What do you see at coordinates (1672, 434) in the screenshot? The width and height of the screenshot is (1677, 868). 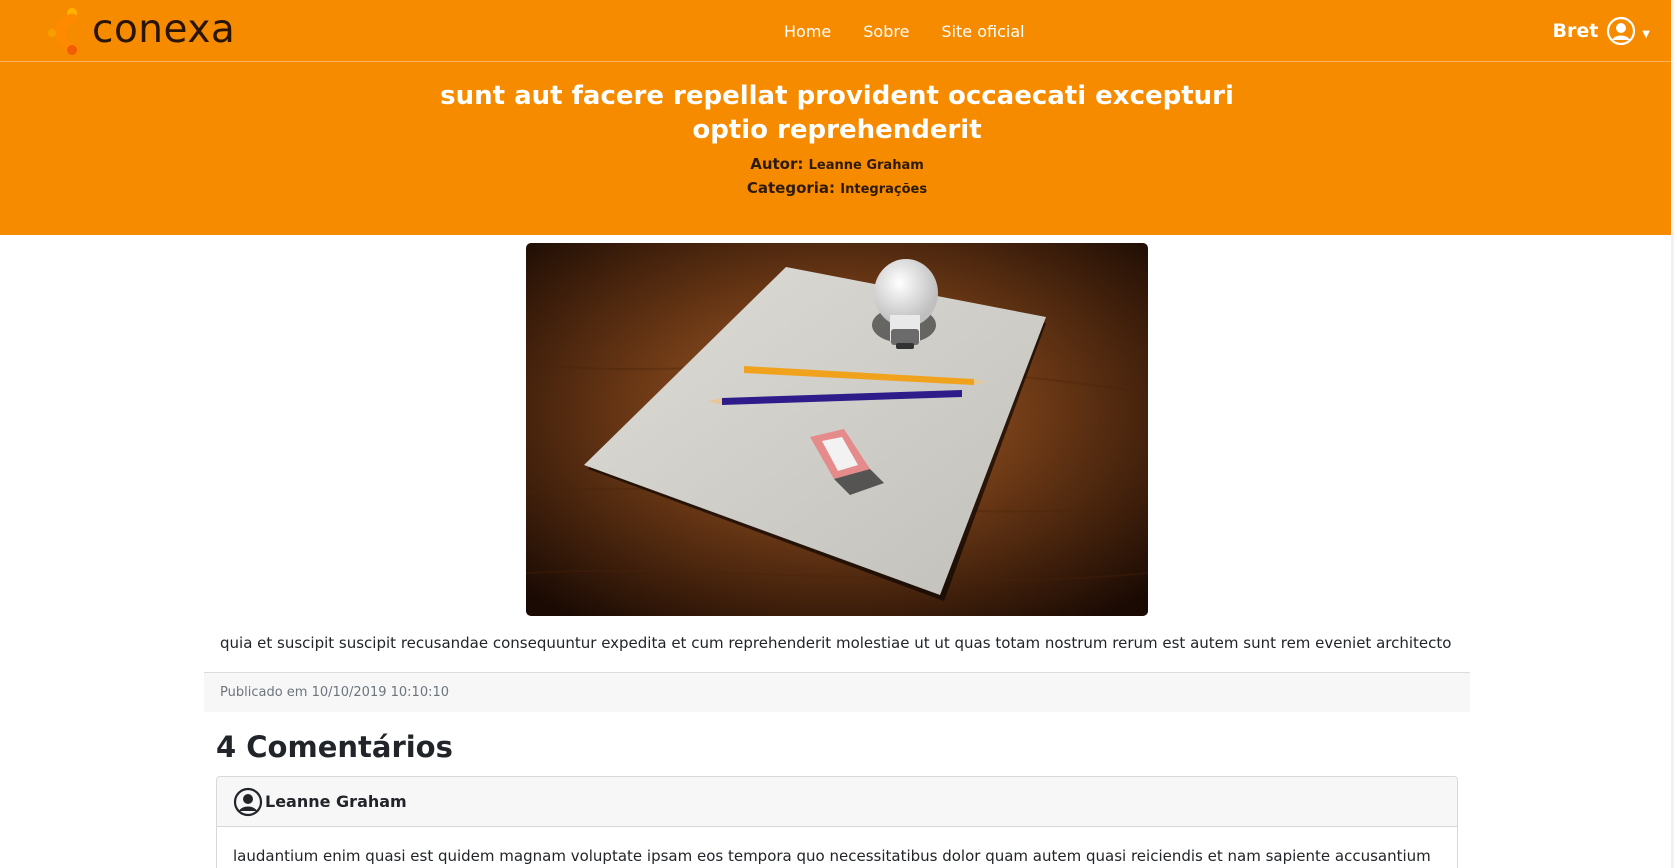 I see `page-scrollbar` at bounding box center [1672, 434].